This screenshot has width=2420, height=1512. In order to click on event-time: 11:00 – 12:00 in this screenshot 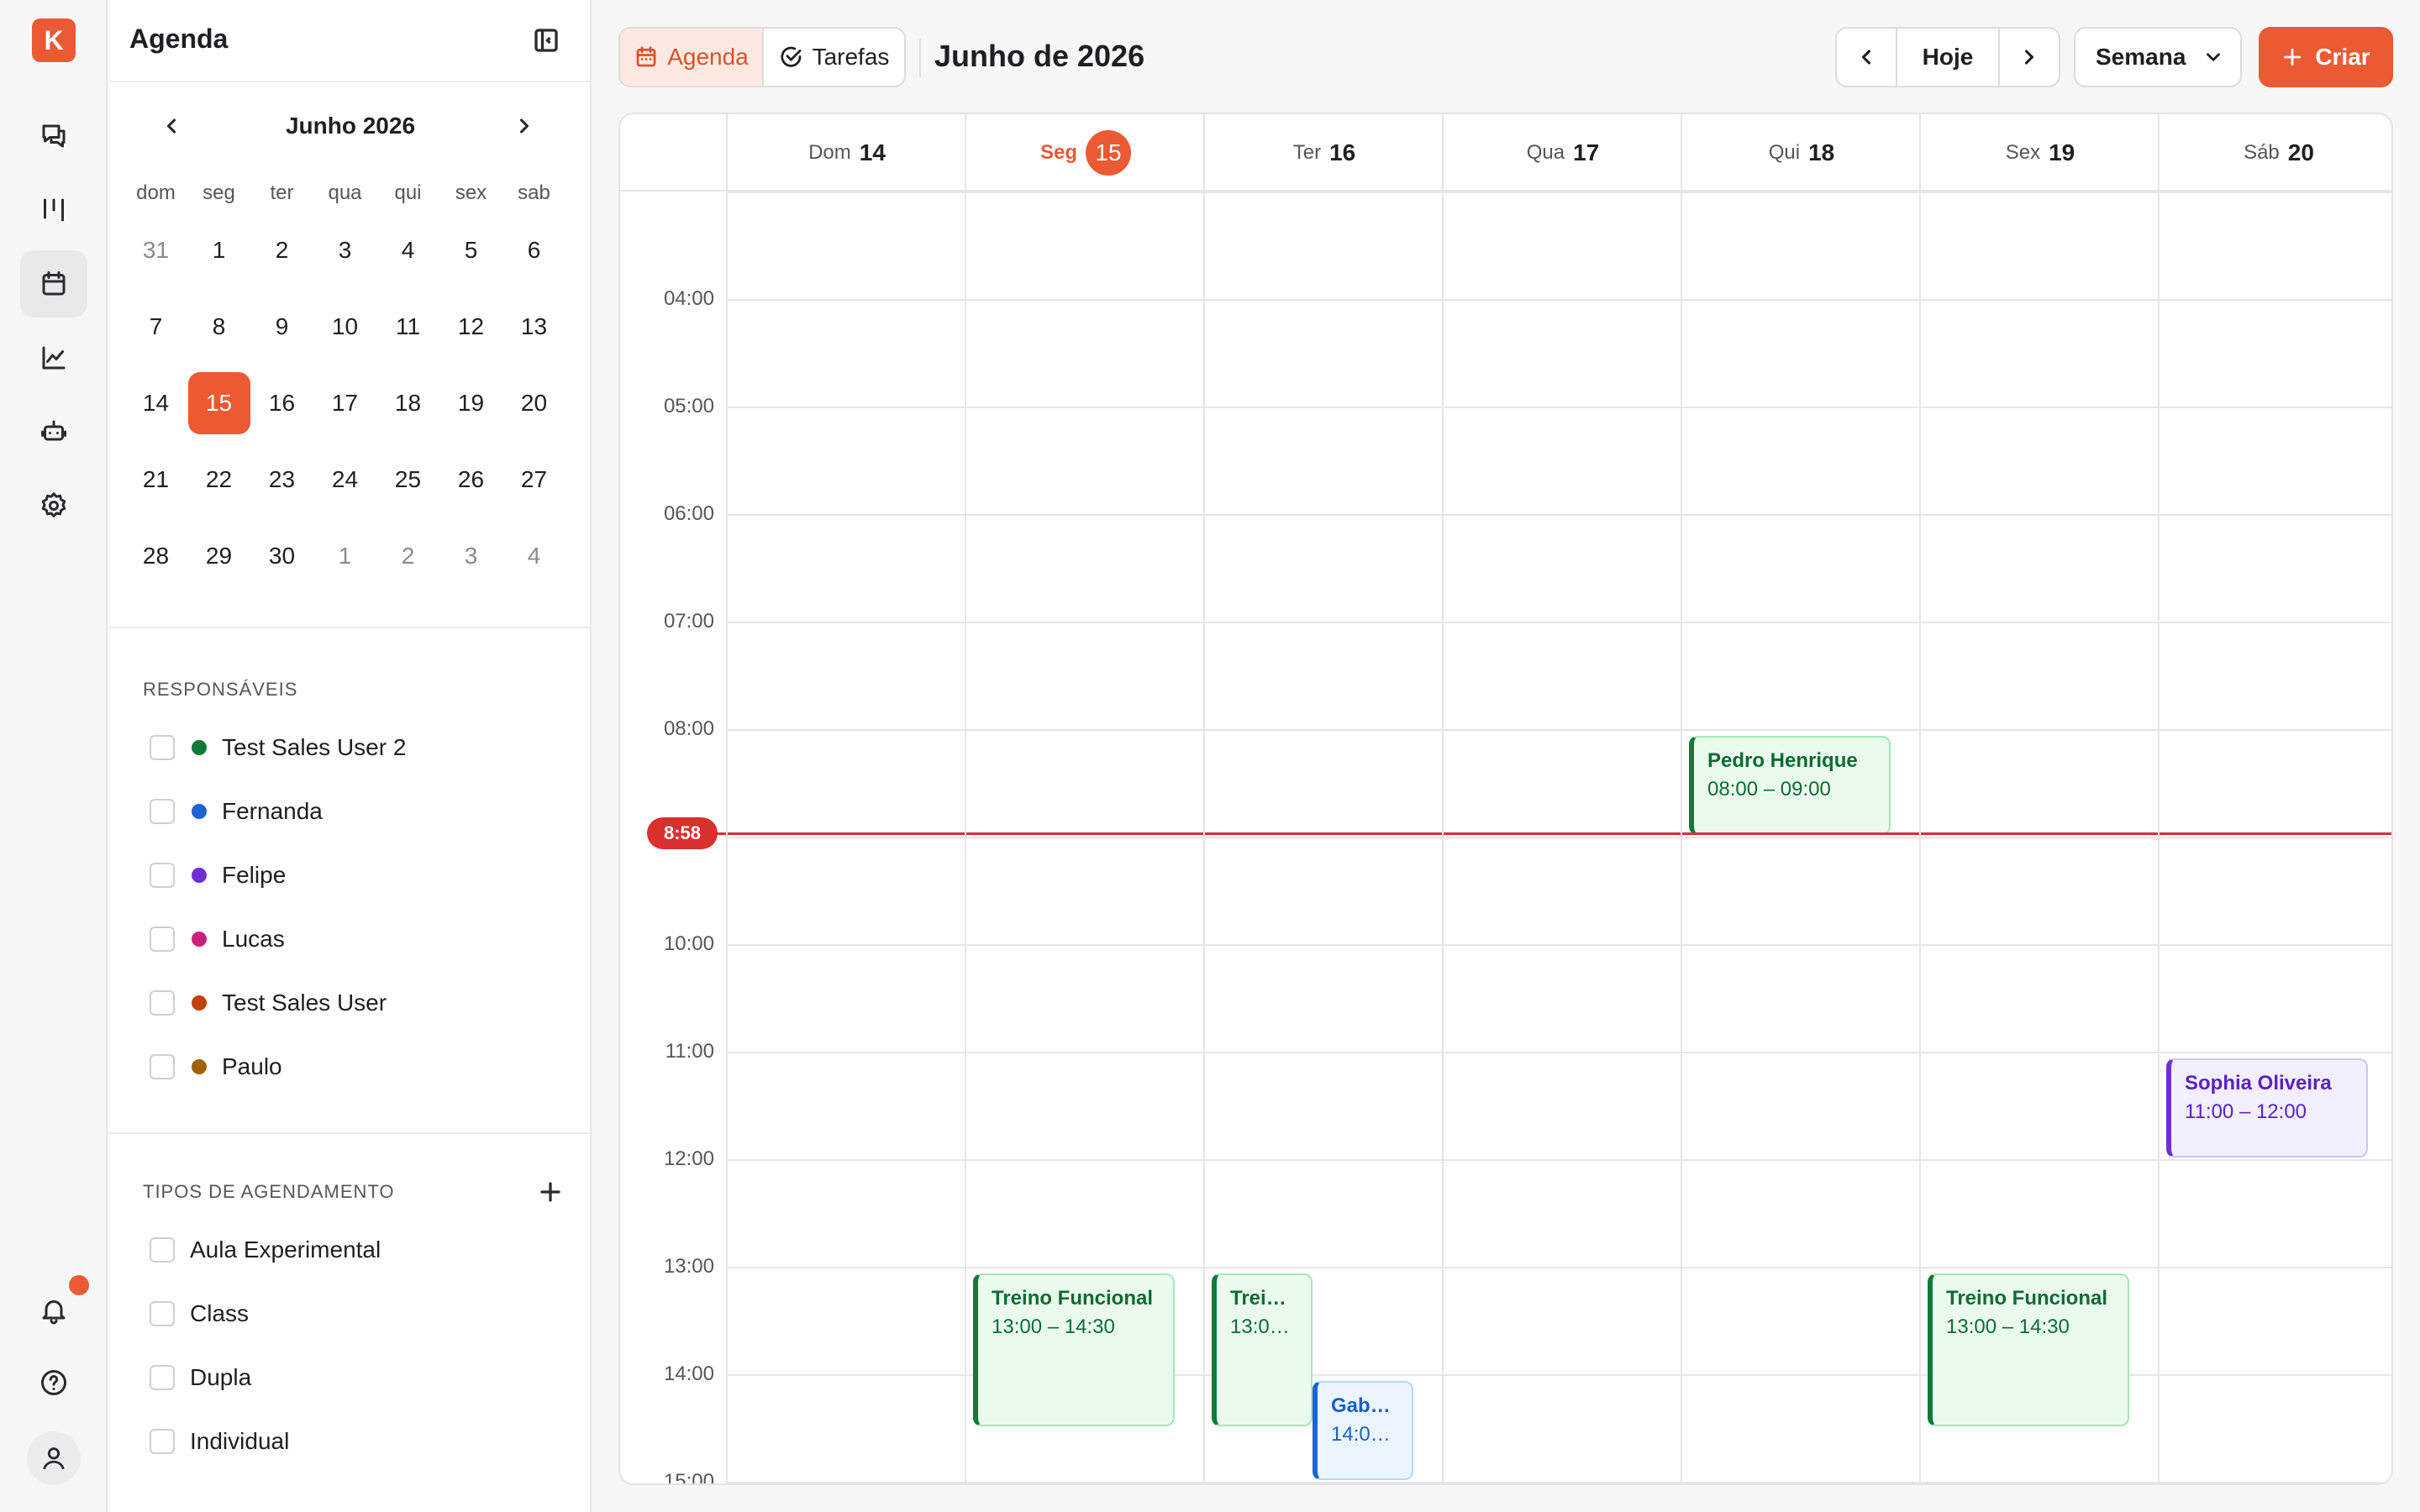, I will do `click(2246, 1111)`.